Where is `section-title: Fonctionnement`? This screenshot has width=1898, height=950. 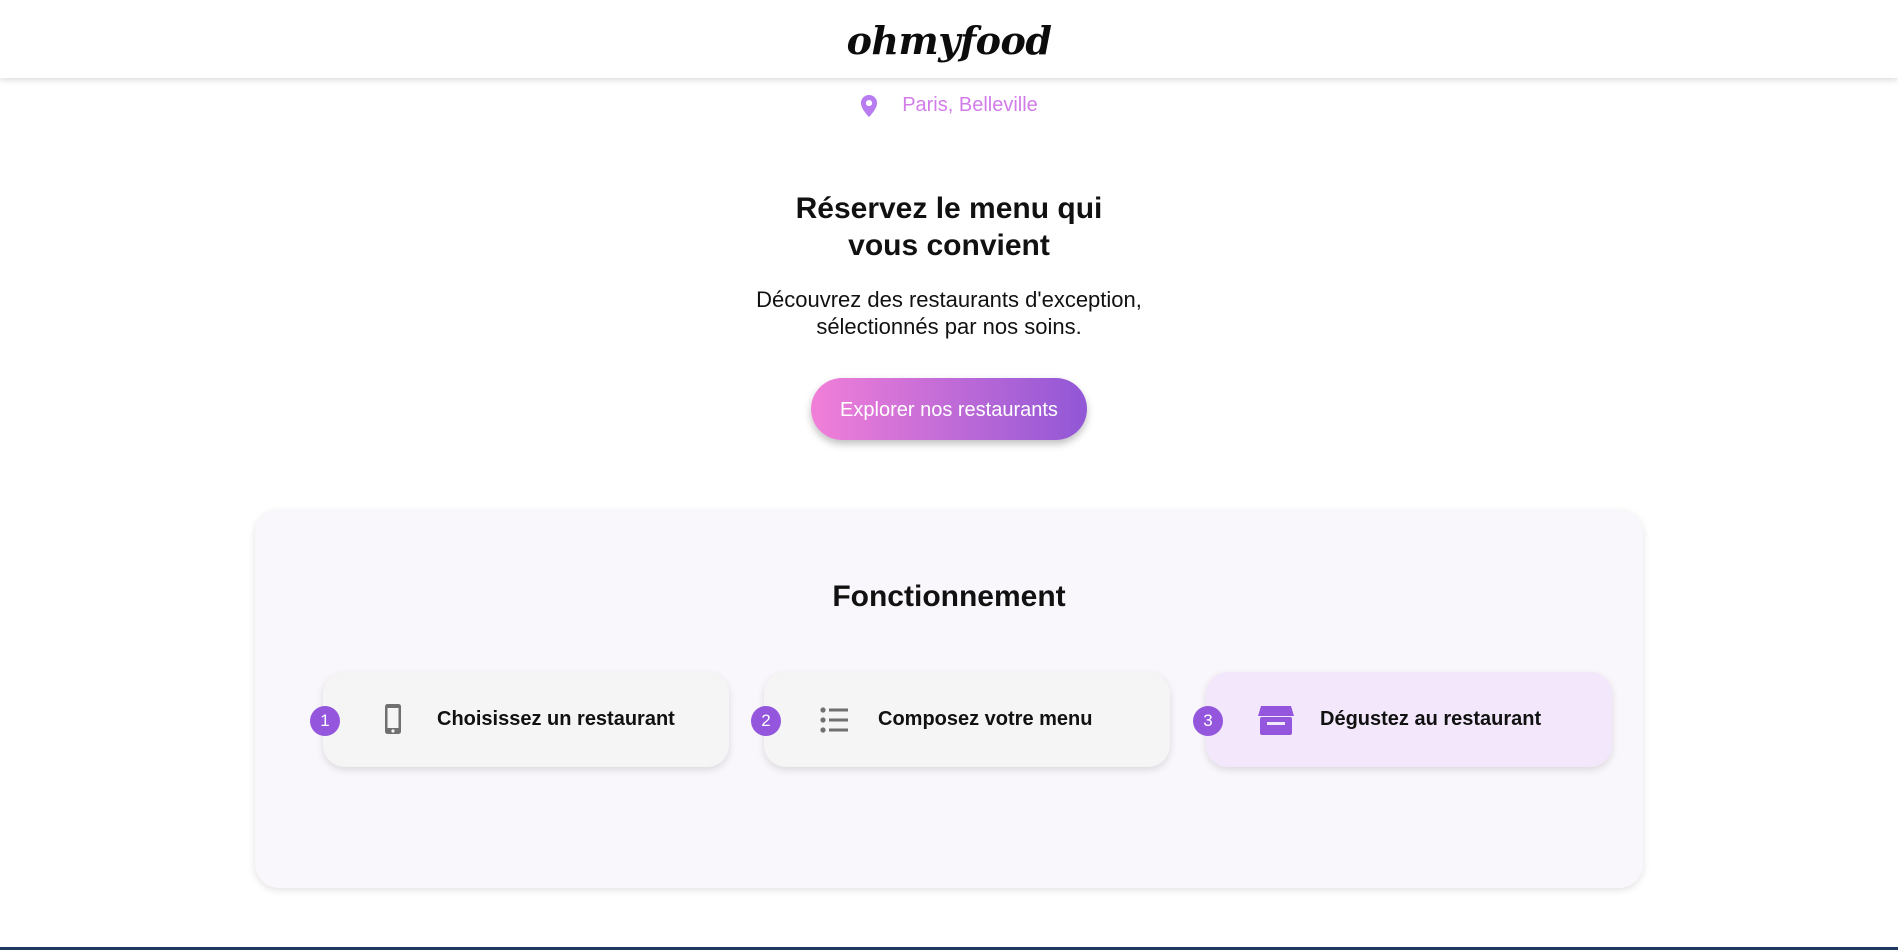 section-title: Fonctionnement is located at coordinates (949, 596).